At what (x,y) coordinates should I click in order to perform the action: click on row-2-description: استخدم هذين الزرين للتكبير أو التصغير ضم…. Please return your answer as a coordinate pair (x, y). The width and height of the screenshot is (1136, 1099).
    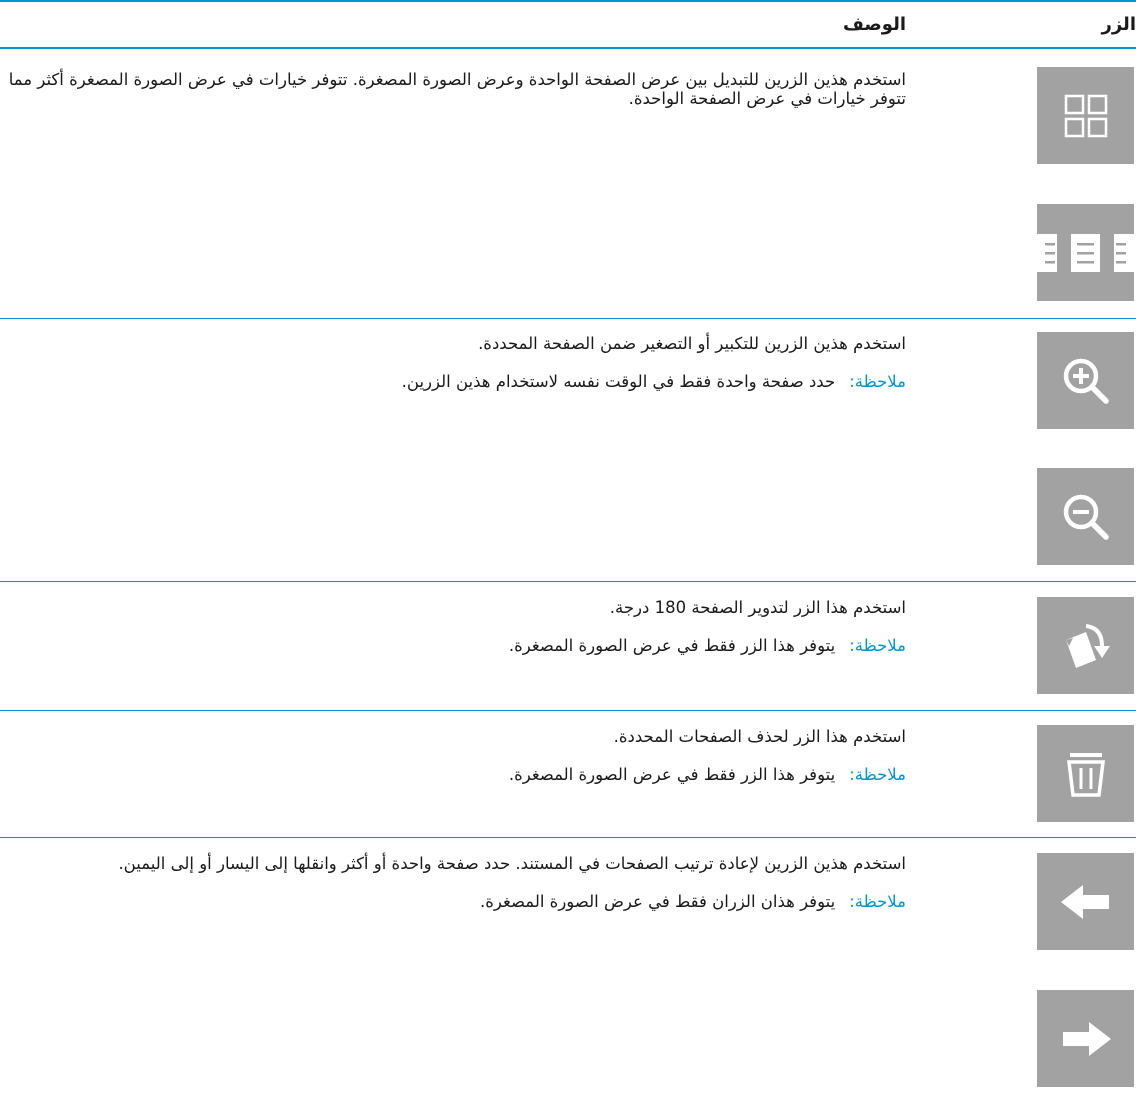
    Looking at the image, I should click on (453, 362).